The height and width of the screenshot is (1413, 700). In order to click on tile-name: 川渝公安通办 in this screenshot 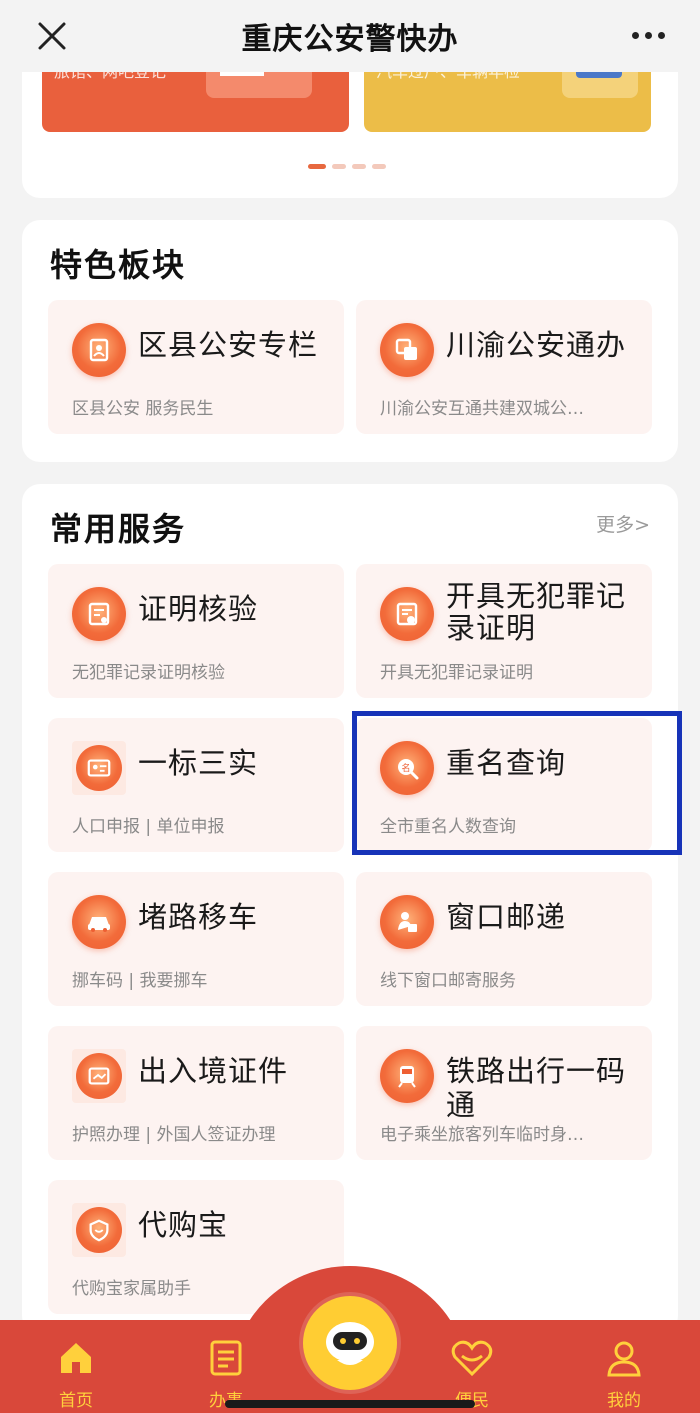, I will do `click(536, 345)`.